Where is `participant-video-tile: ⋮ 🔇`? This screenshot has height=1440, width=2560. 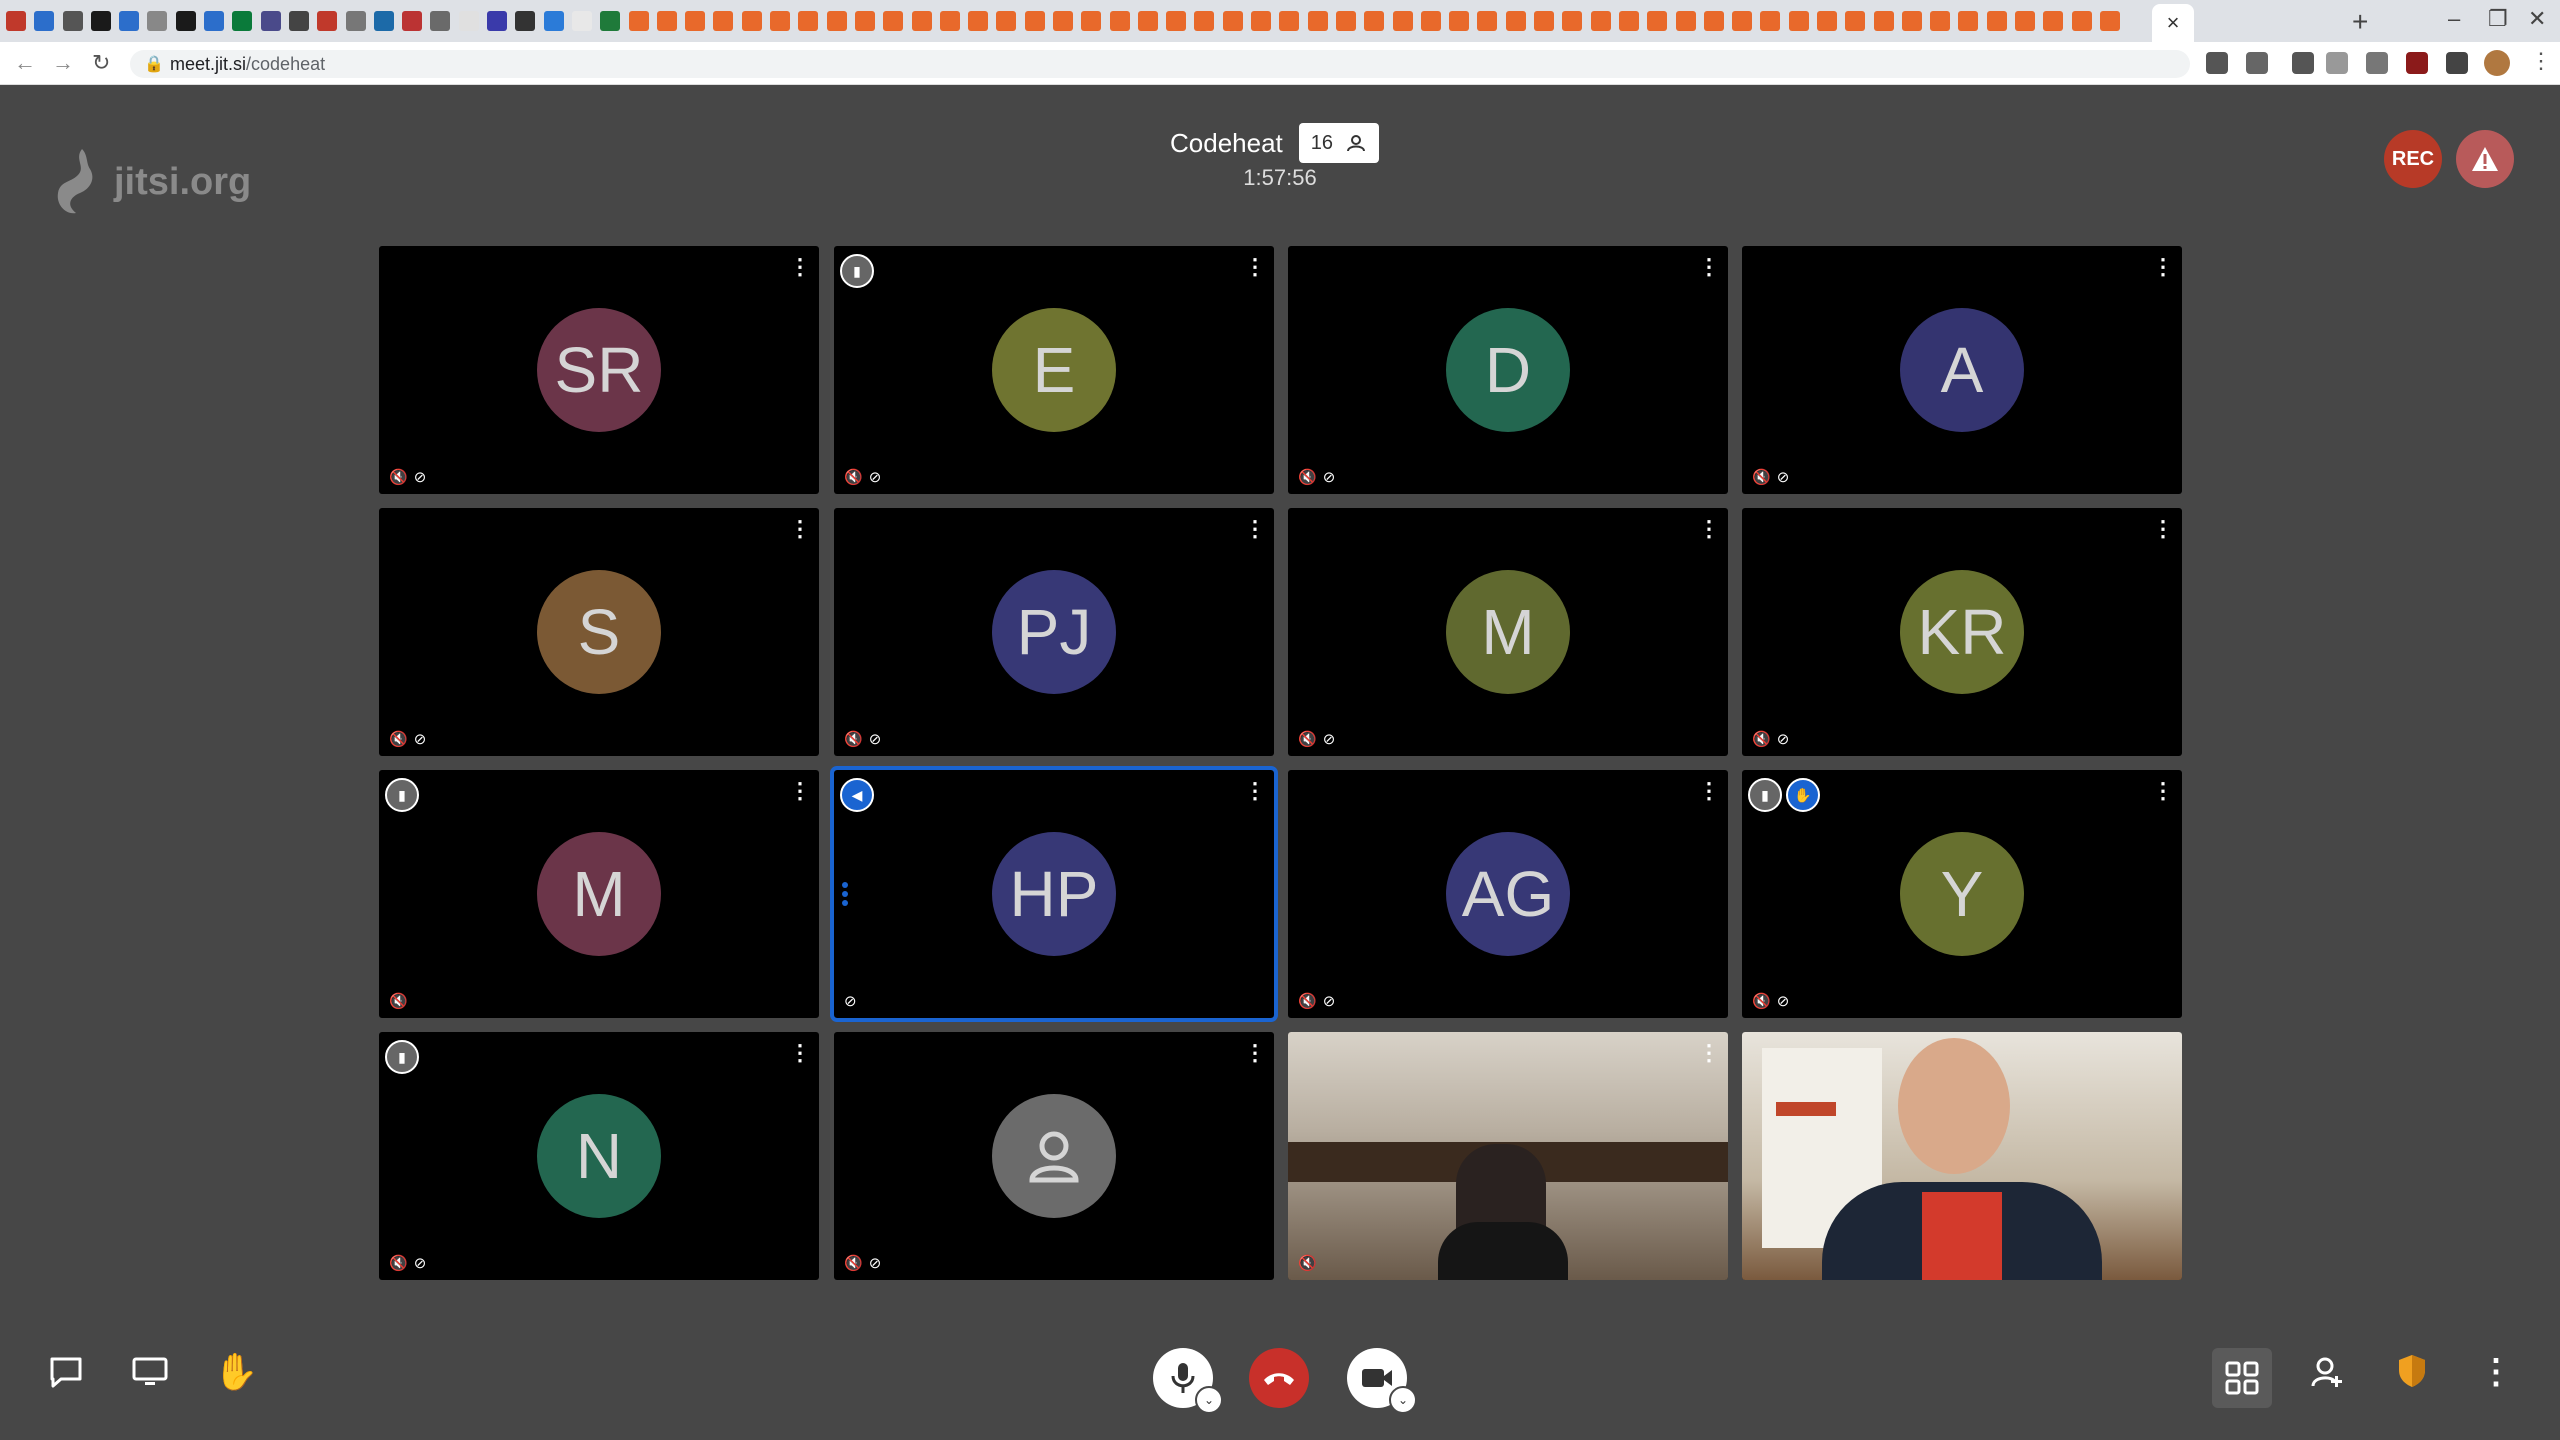 participant-video-tile: ⋮ 🔇 is located at coordinates (1508, 1156).